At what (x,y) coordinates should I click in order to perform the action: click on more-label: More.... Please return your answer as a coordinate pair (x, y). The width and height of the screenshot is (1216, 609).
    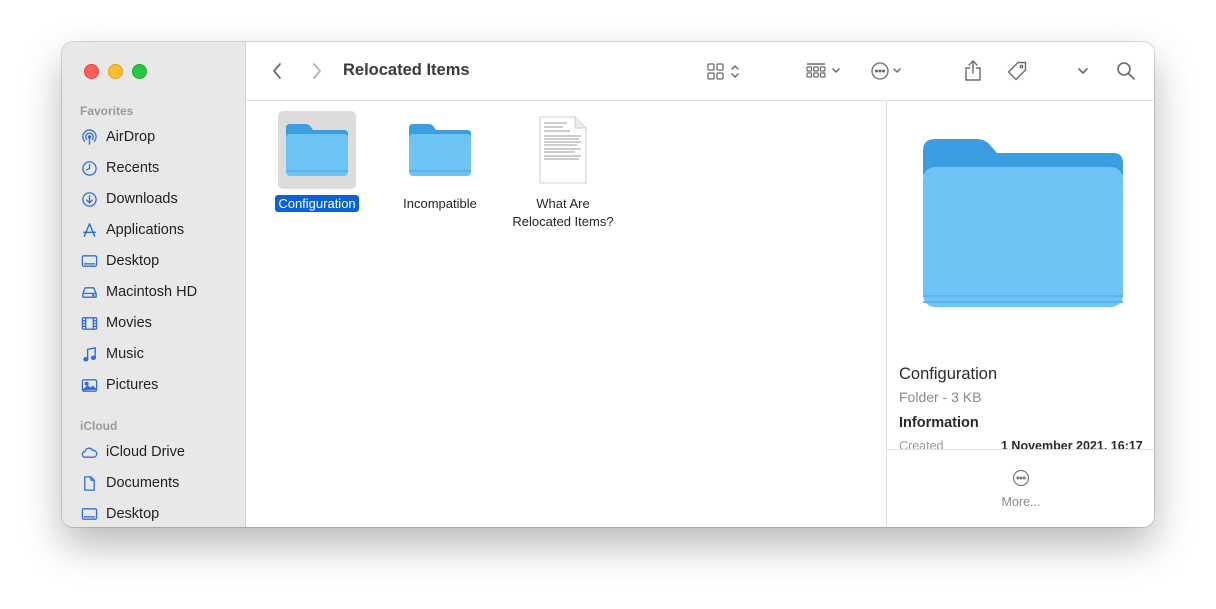
    Looking at the image, I should click on (1020, 502).